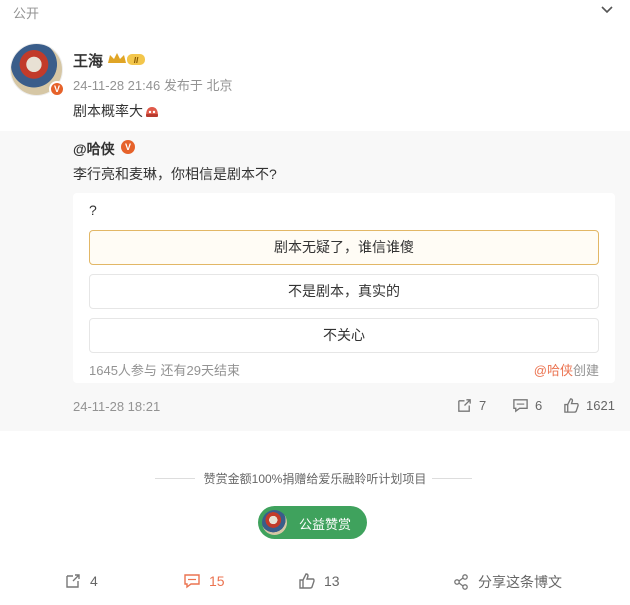  What do you see at coordinates (274, 522) in the screenshot?
I see `reward-avatar` at bounding box center [274, 522].